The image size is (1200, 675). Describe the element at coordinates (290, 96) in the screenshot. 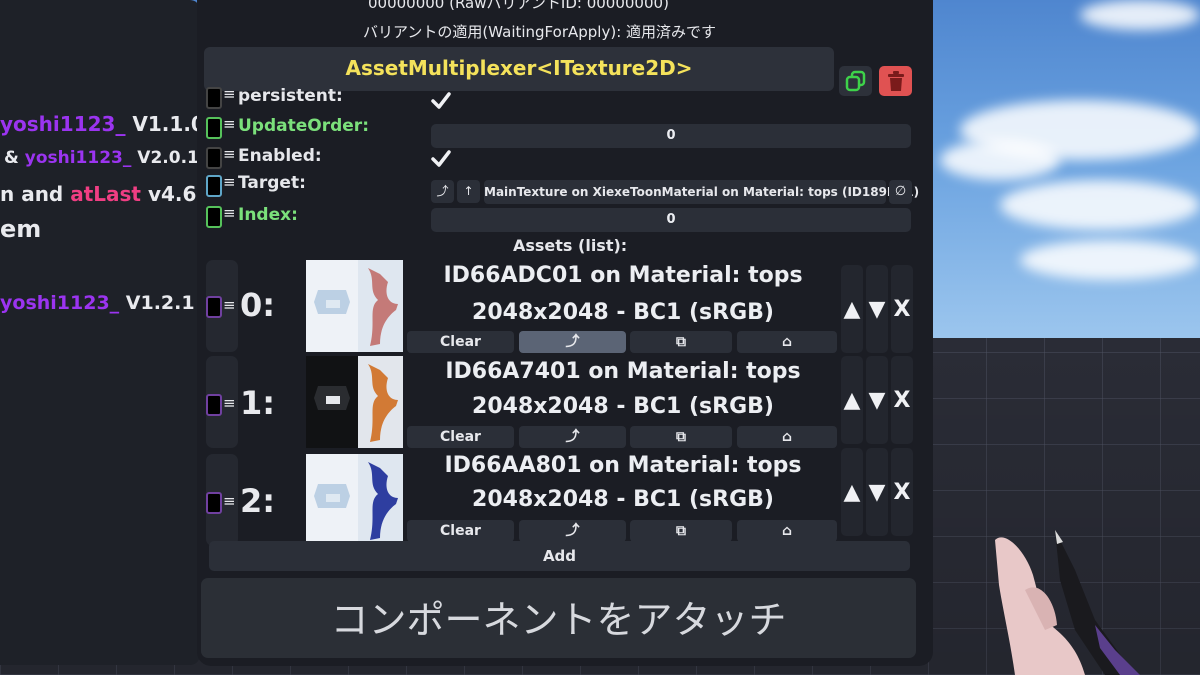

I see `persistent-label: persistent:` at that location.